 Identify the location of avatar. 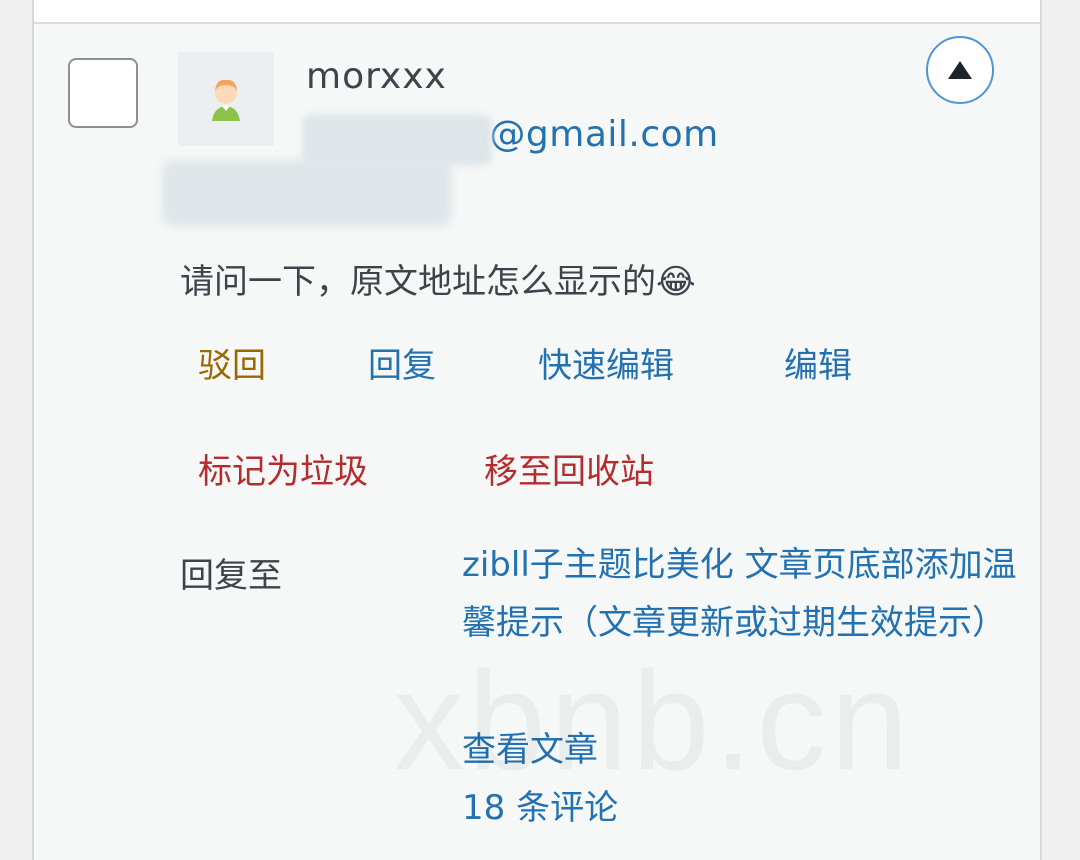
(226, 99).